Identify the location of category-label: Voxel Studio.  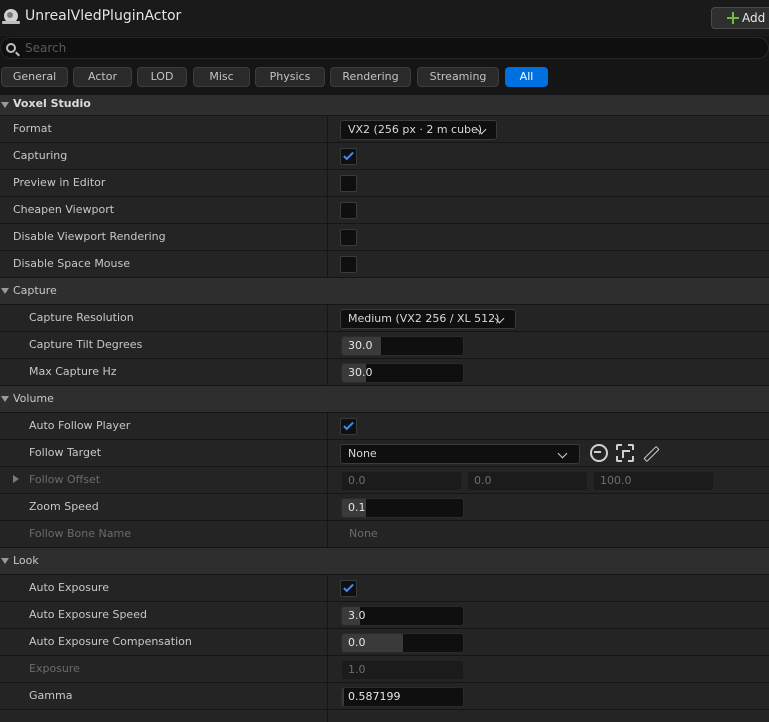
(52, 103).